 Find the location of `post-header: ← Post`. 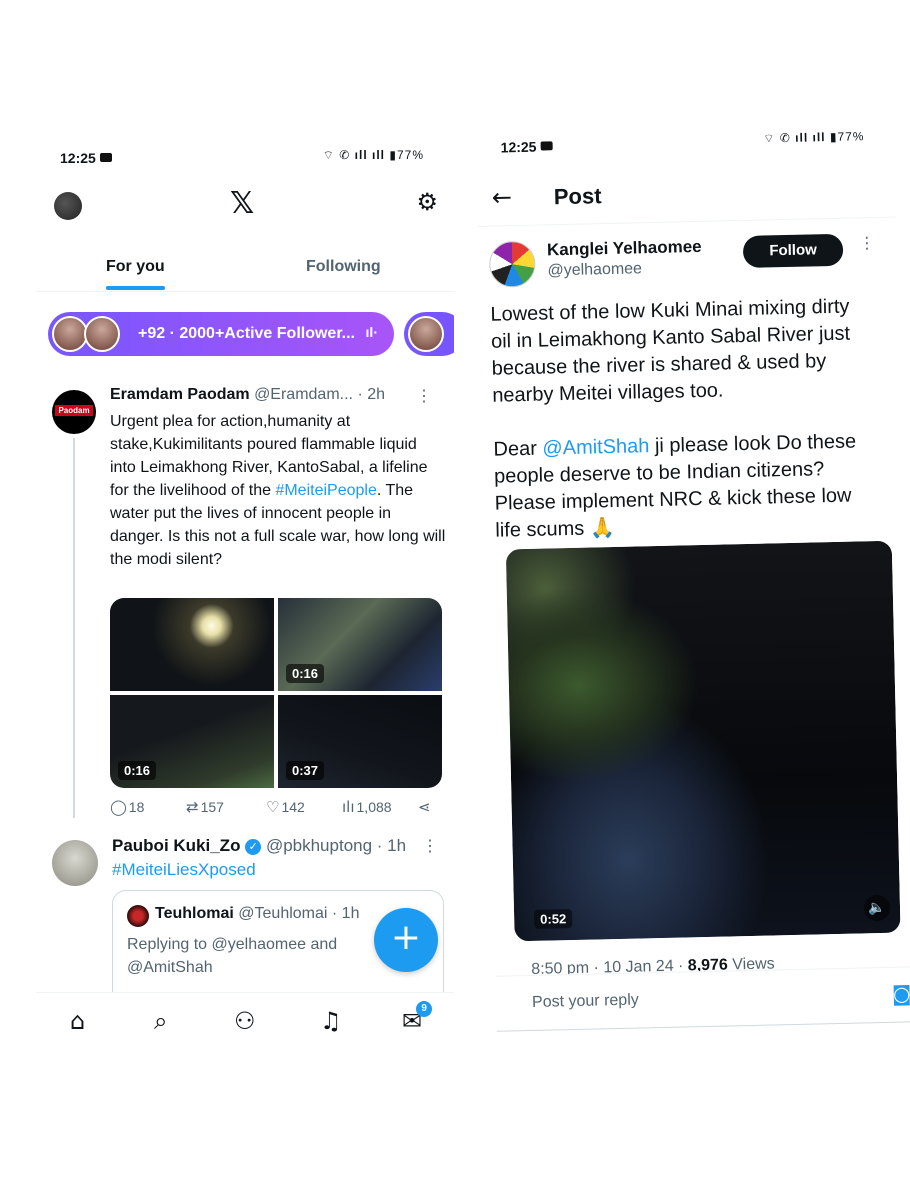

post-header: ← Post is located at coordinates (686, 195).